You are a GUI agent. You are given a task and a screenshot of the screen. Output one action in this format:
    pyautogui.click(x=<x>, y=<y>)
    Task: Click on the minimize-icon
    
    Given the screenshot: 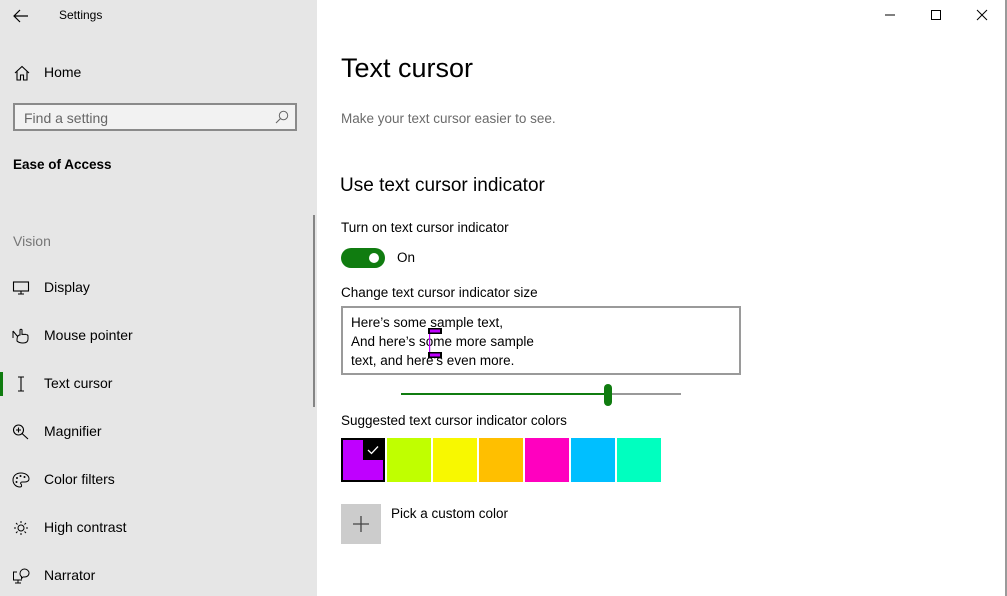 What is the action you would take?
    pyautogui.click(x=890, y=15)
    